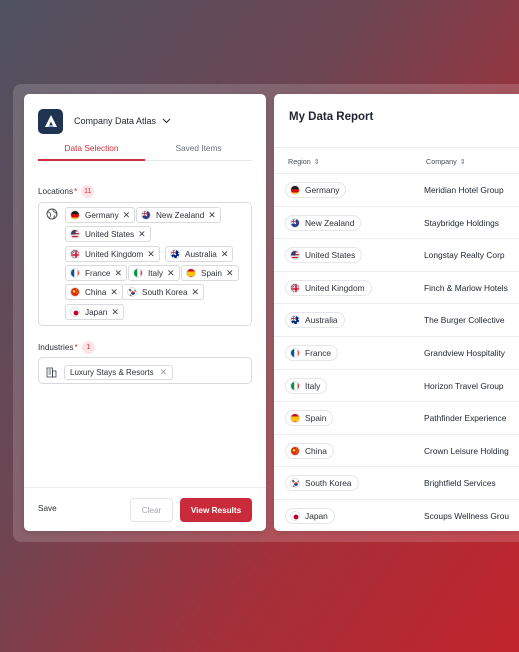  What do you see at coordinates (216, 510) in the screenshot?
I see `view-results-button: View Results` at bounding box center [216, 510].